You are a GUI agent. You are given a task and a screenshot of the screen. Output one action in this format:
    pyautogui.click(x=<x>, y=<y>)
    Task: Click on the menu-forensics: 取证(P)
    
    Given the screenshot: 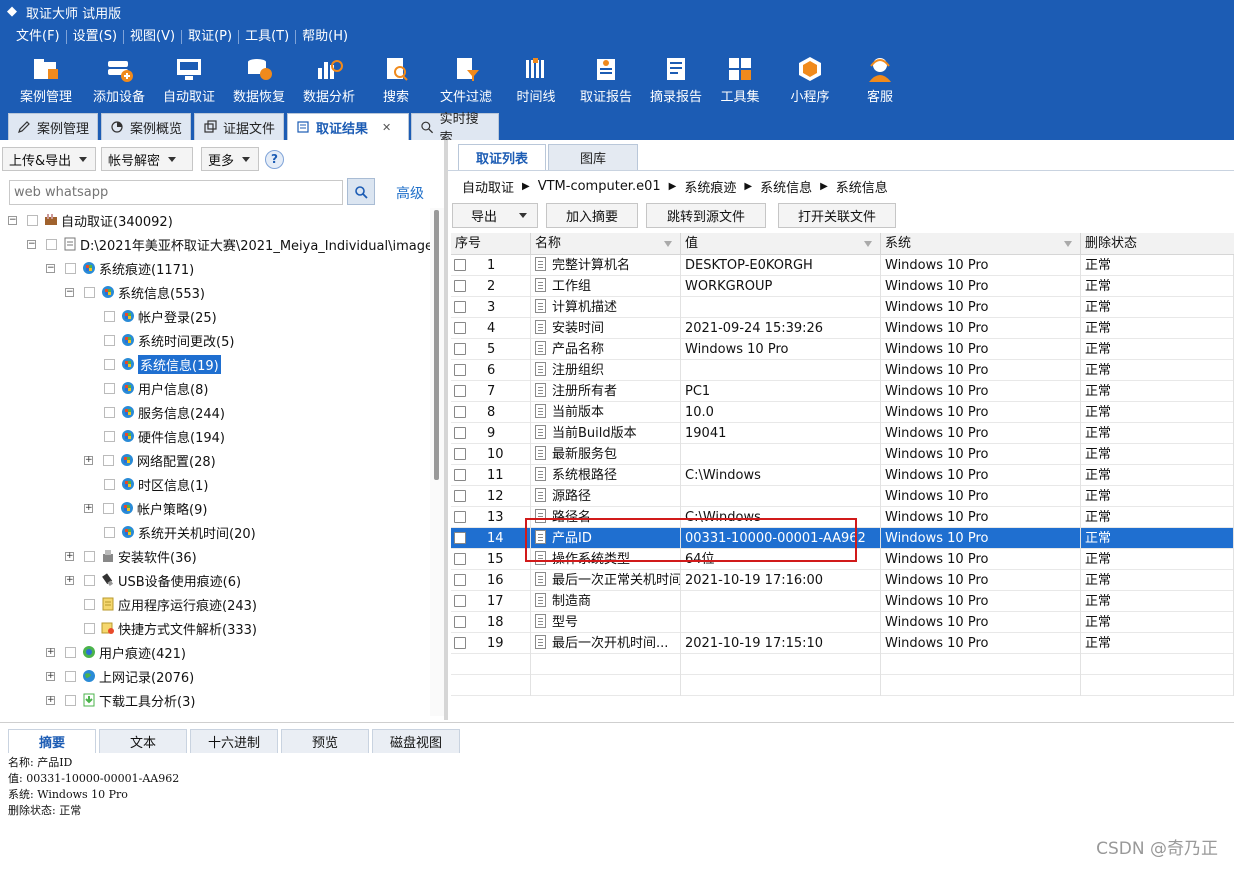 What is the action you would take?
    pyautogui.click(x=210, y=37)
    